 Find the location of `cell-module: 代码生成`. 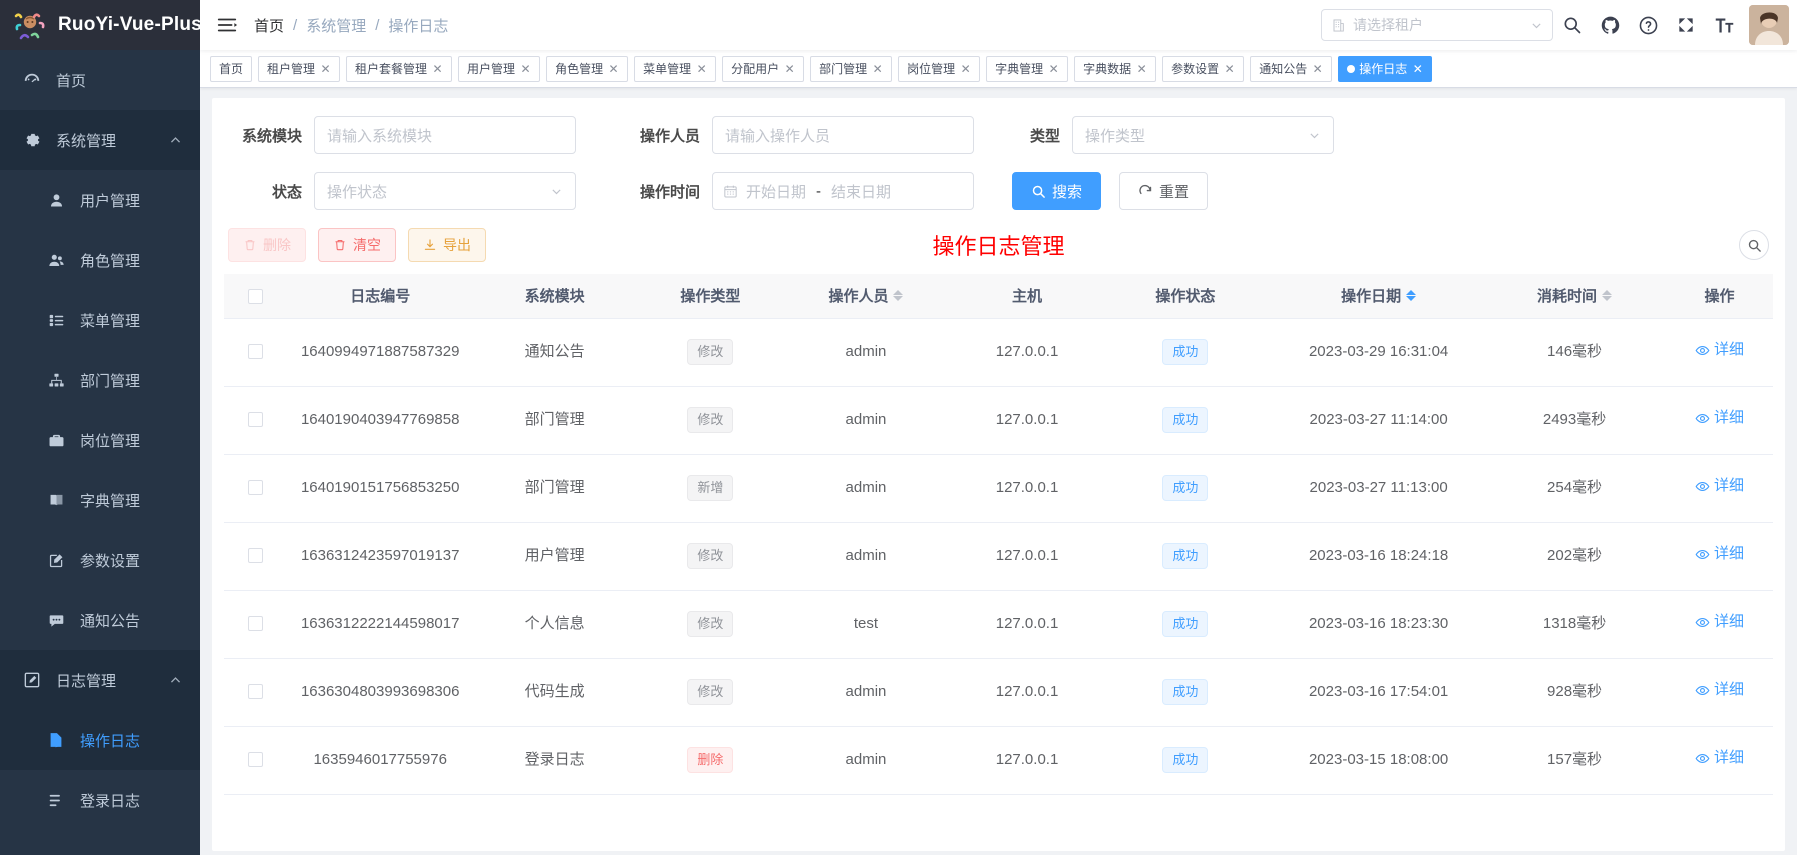

cell-module: 代码生成 is located at coordinates (555, 692).